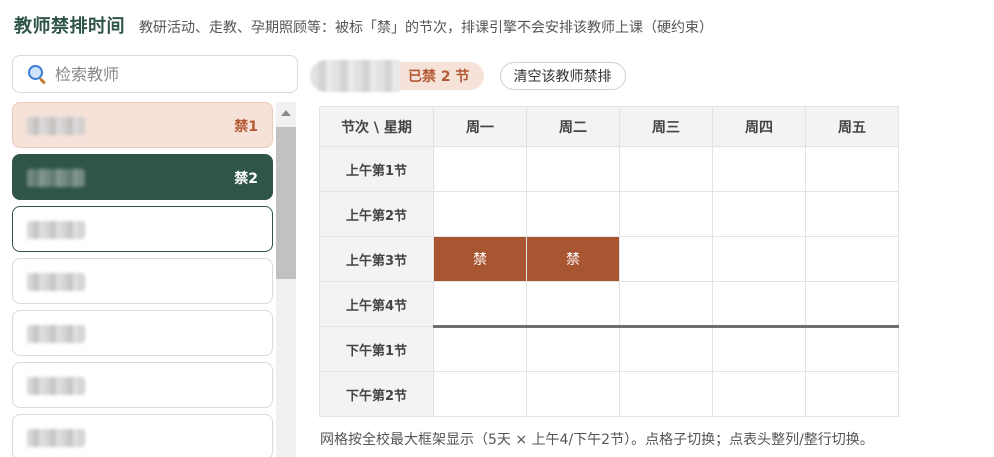 This screenshot has height=457, width=994. Describe the element at coordinates (376, 349) in the screenshot. I see `period-header: 下午第1节` at that location.